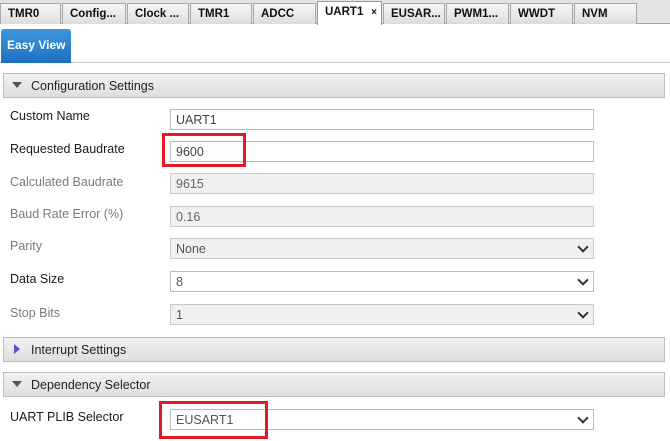  I want to click on tab-label: UART1, so click(344, 12).